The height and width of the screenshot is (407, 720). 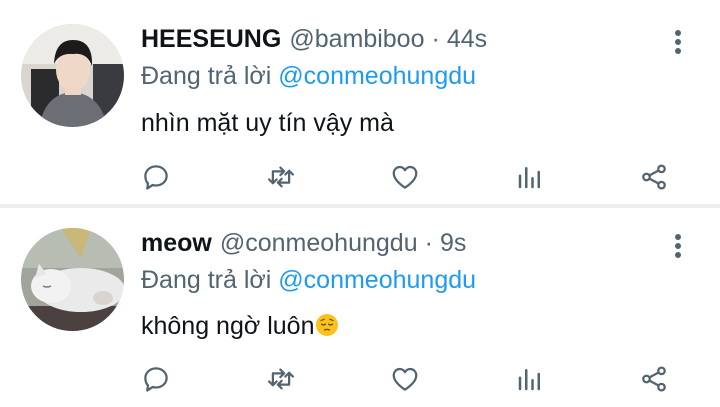 What do you see at coordinates (356, 39) in the screenshot?
I see `user-handle: @bambiboo` at bounding box center [356, 39].